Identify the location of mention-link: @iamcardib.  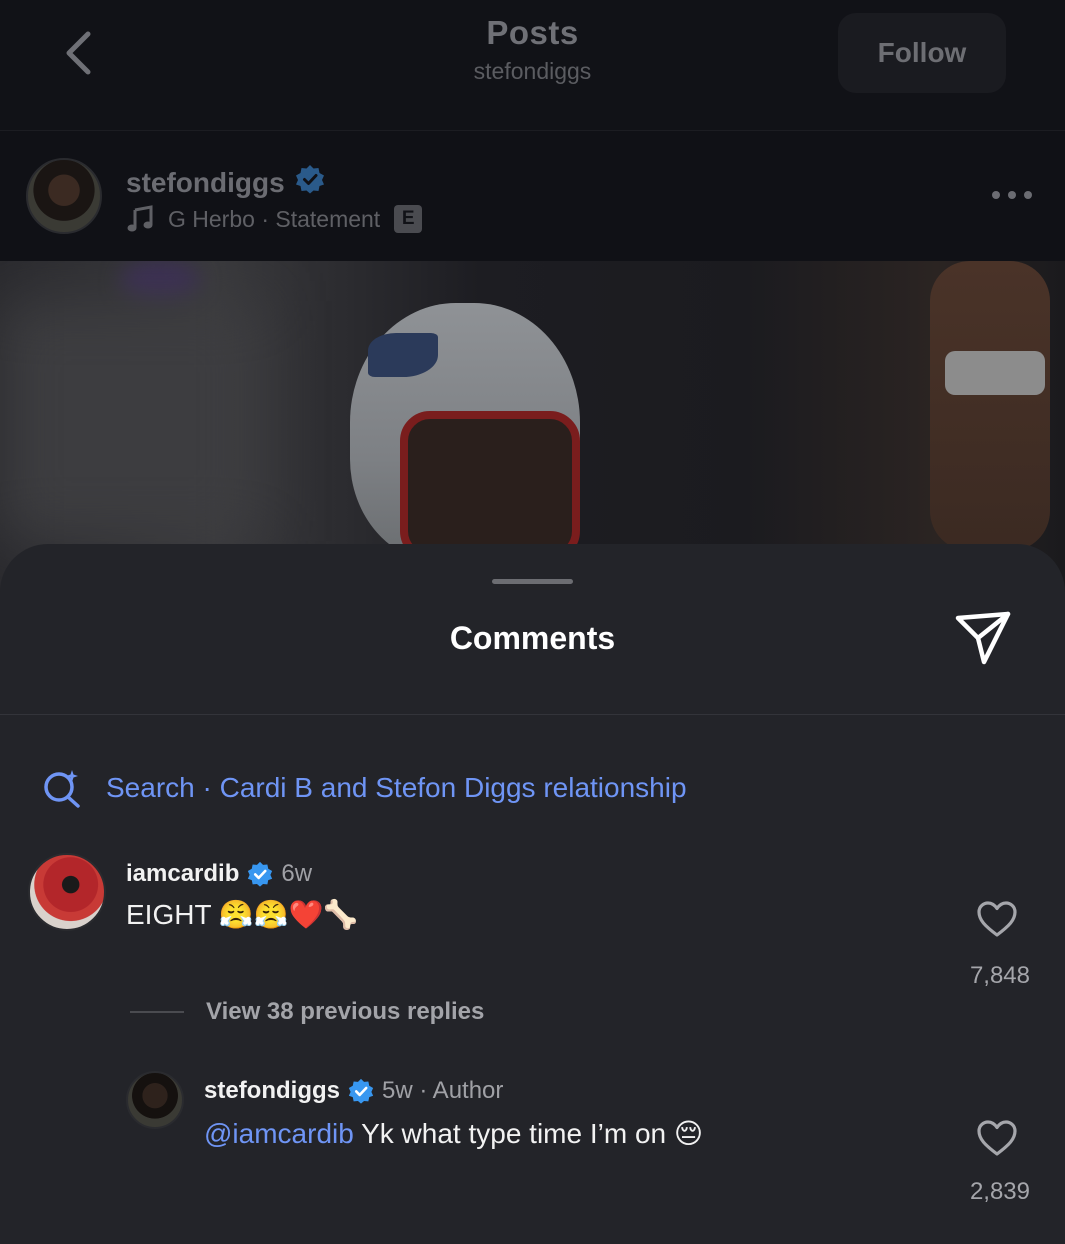
(279, 1133).